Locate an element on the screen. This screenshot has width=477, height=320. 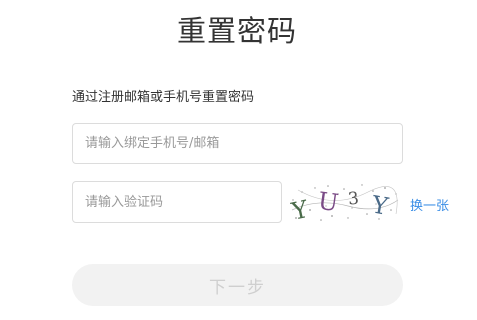
captcha-char: 3 is located at coordinates (353, 199).